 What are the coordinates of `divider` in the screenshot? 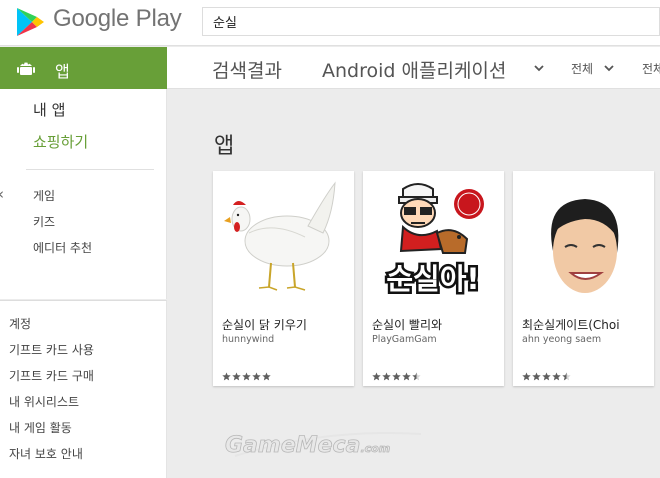 It's located at (90, 169).